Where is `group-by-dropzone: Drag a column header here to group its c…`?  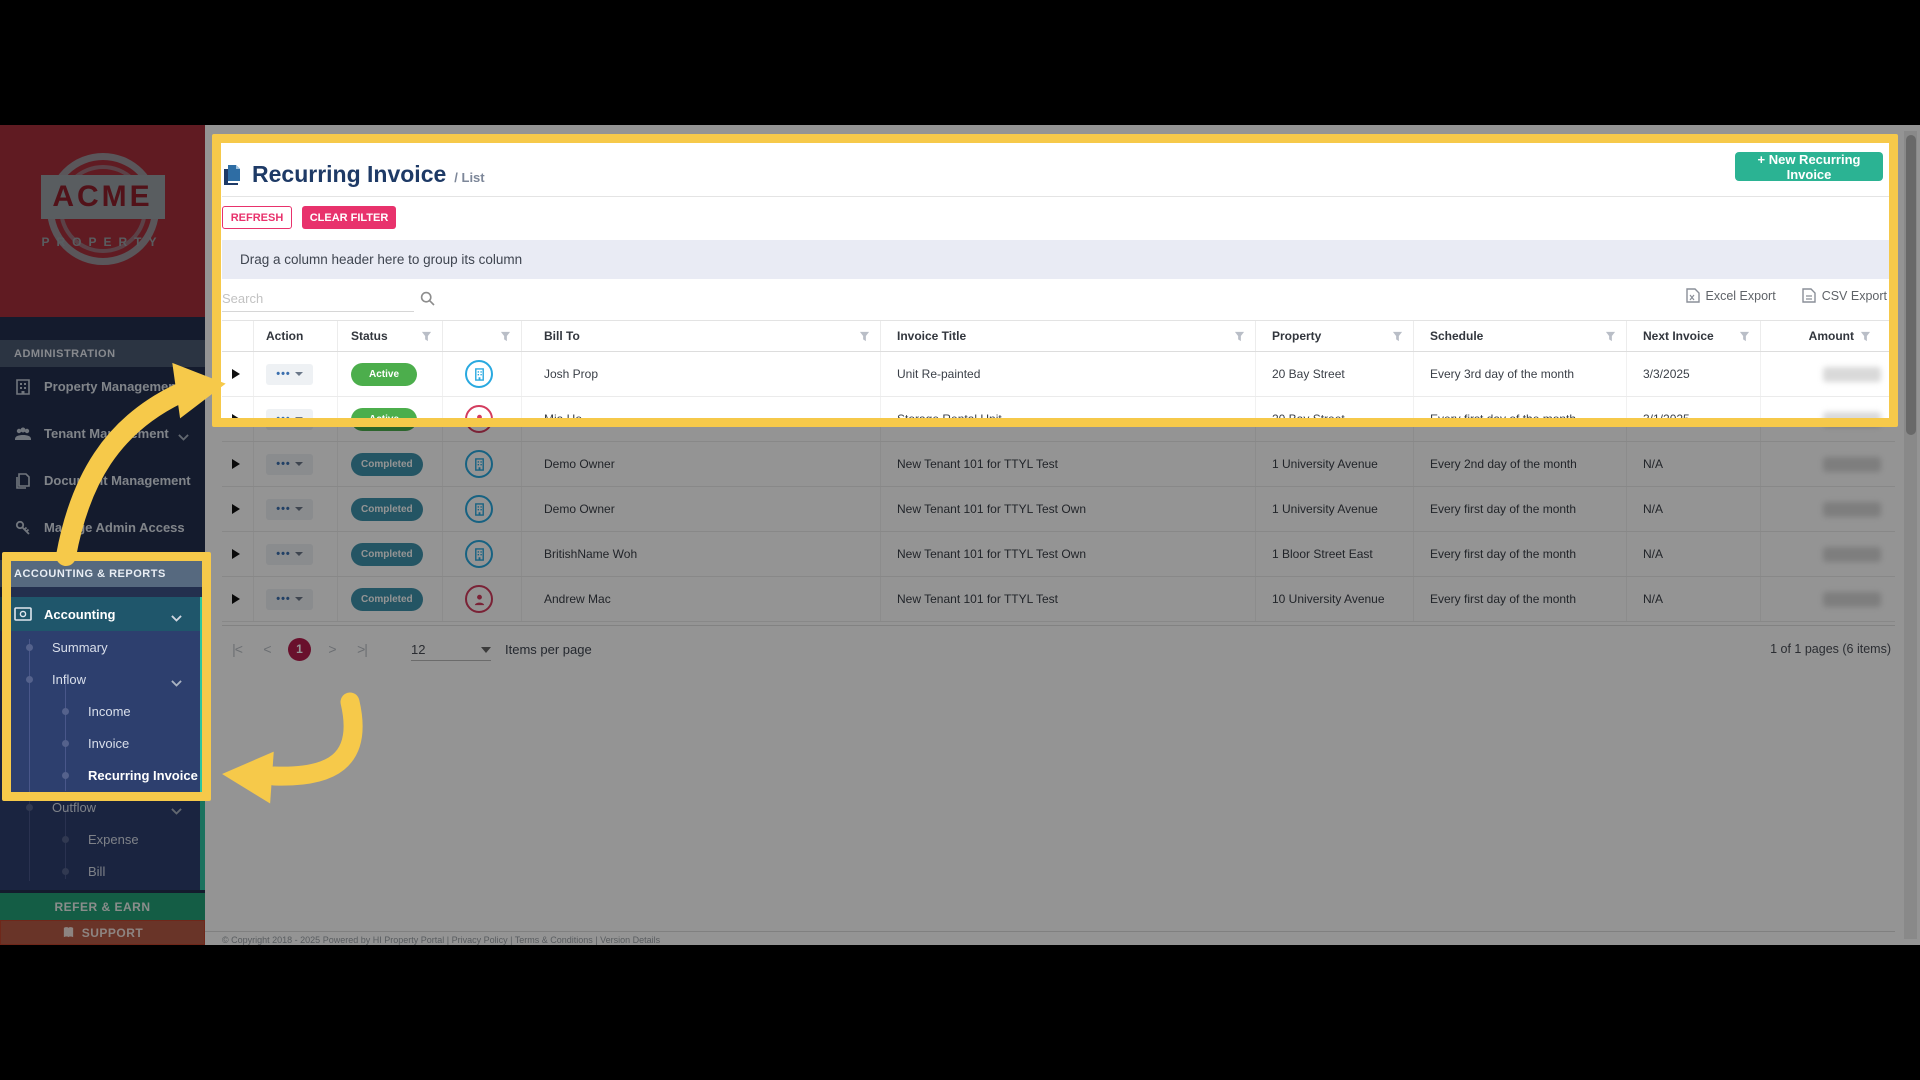 group-by-dropzone: Drag a column header here to group its c… is located at coordinates (1058, 259).